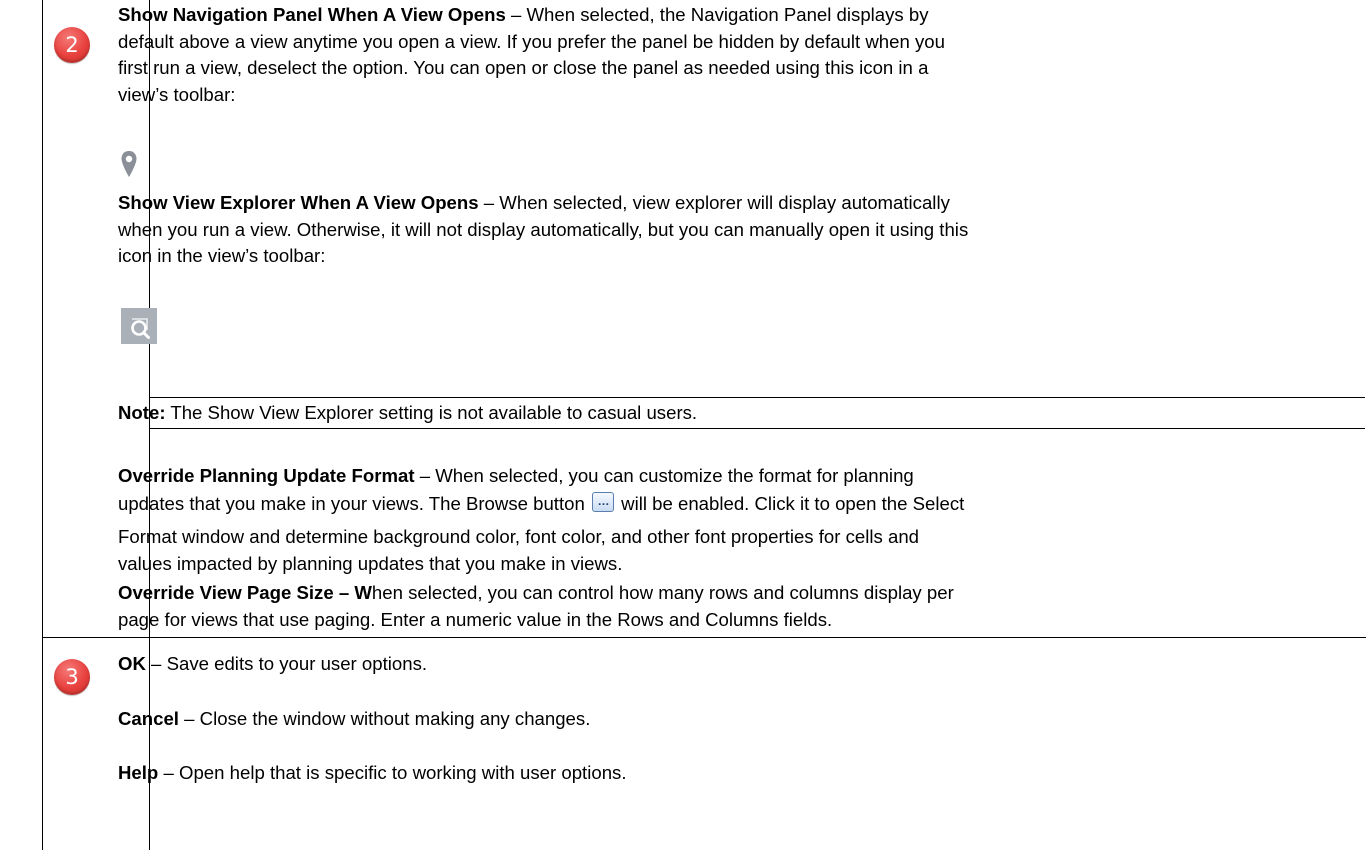 This screenshot has width=1366, height=850. What do you see at coordinates (139, 326) in the screenshot?
I see `view-explorer-icon` at bounding box center [139, 326].